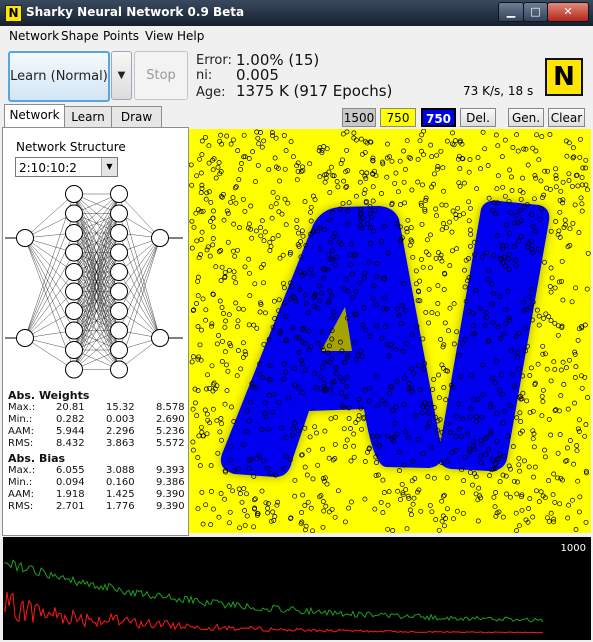  What do you see at coordinates (214, 60) in the screenshot?
I see `error-label: Error:` at bounding box center [214, 60].